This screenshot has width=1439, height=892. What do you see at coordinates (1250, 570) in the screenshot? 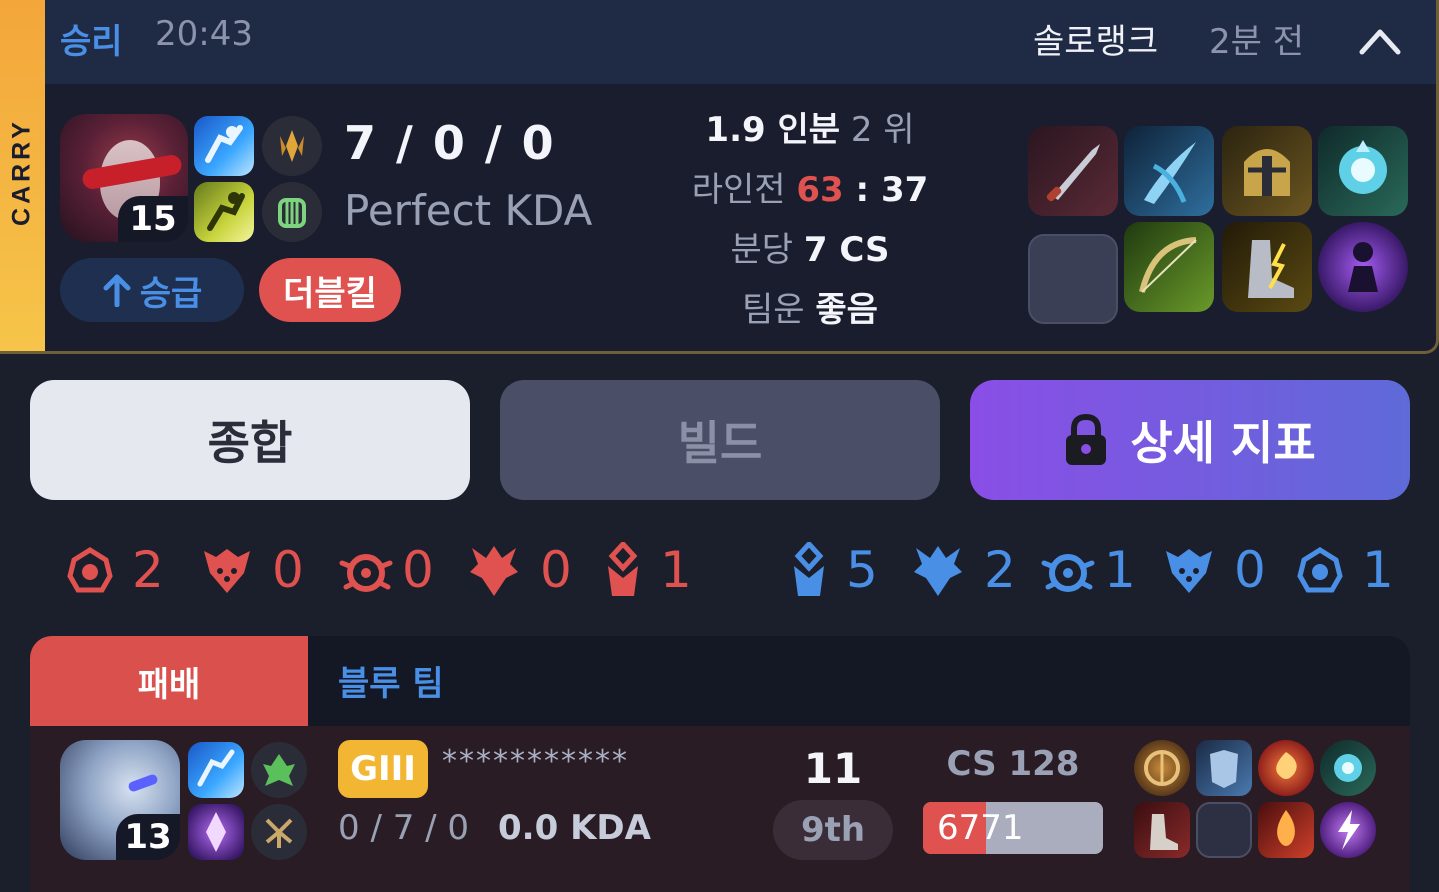
I see `blue-herald-count: 0` at bounding box center [1250, 570].